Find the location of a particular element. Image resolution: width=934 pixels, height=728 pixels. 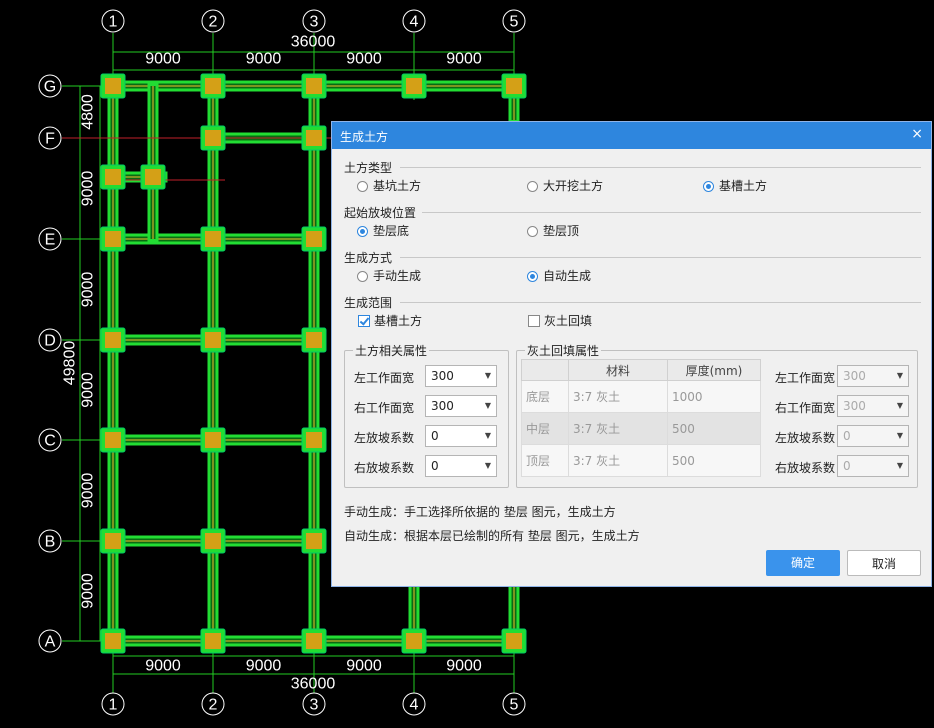

left-slope-coef-label: 左放坡系数 is located at coordinates (384, 438).